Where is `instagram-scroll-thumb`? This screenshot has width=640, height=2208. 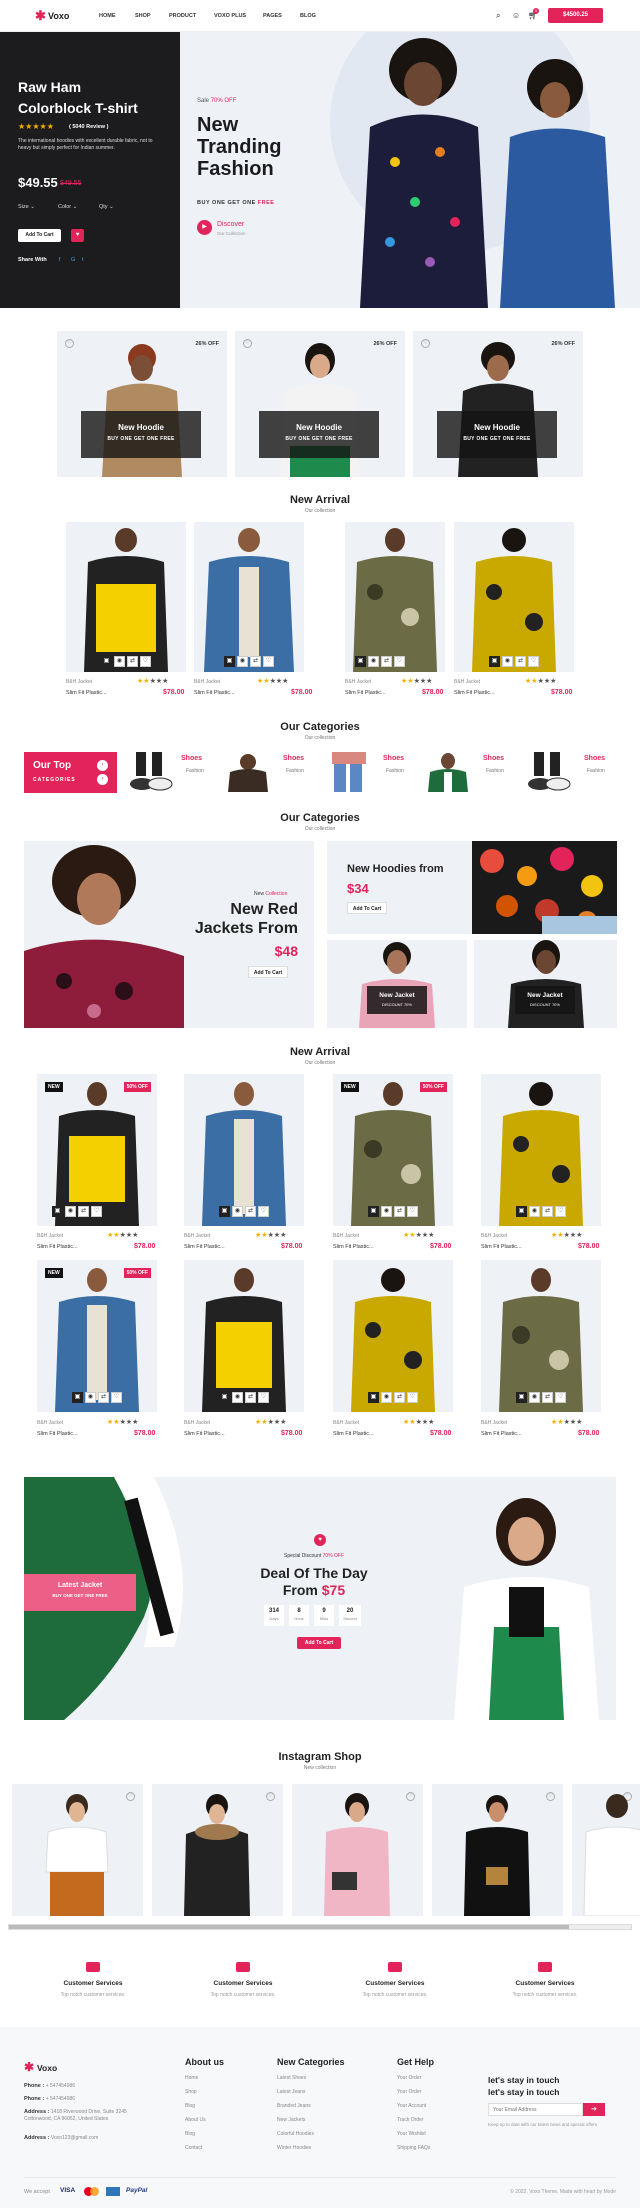 instagram-scroll-thumb is located at coordinates (289, 1927).